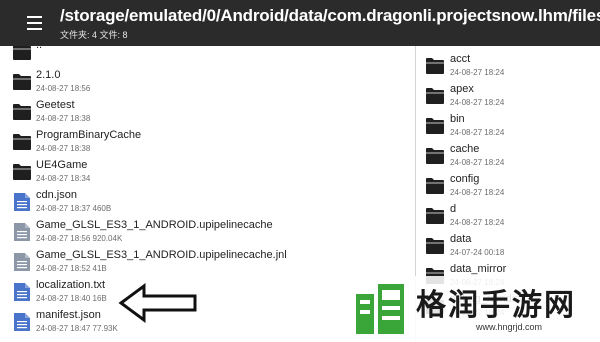 The image size is (600, 342). Describe the element at coordinates (380, 309) in the screenshot. I see `watermark-logo` at that location.